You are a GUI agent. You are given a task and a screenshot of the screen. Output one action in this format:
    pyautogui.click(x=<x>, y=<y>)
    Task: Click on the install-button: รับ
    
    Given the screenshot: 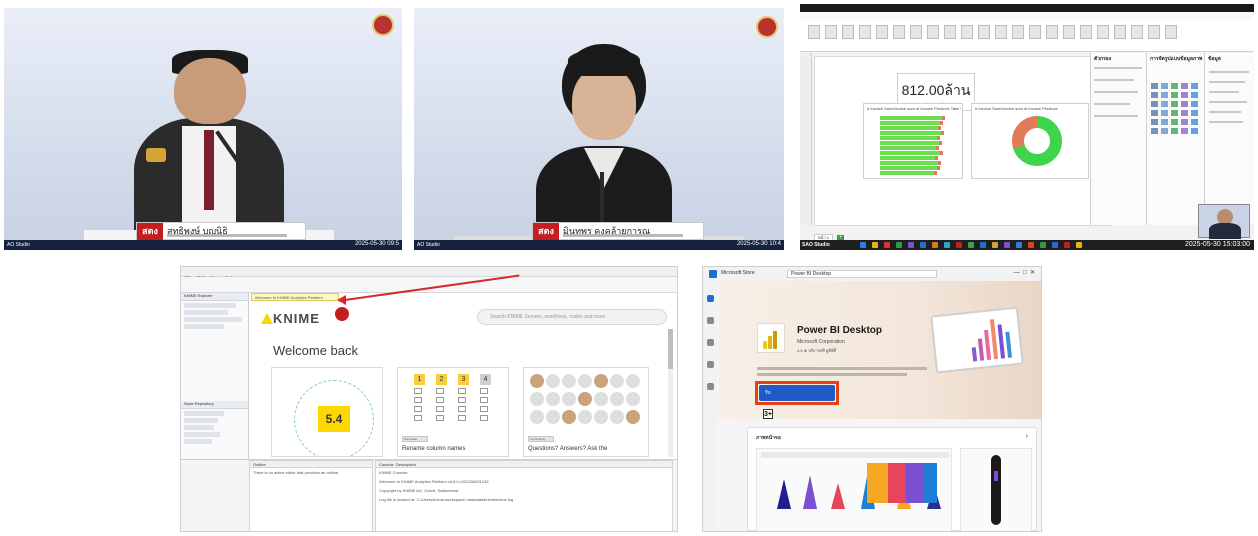 What is the action you would take?
    pyautogui.click(x=797, y=393)
    